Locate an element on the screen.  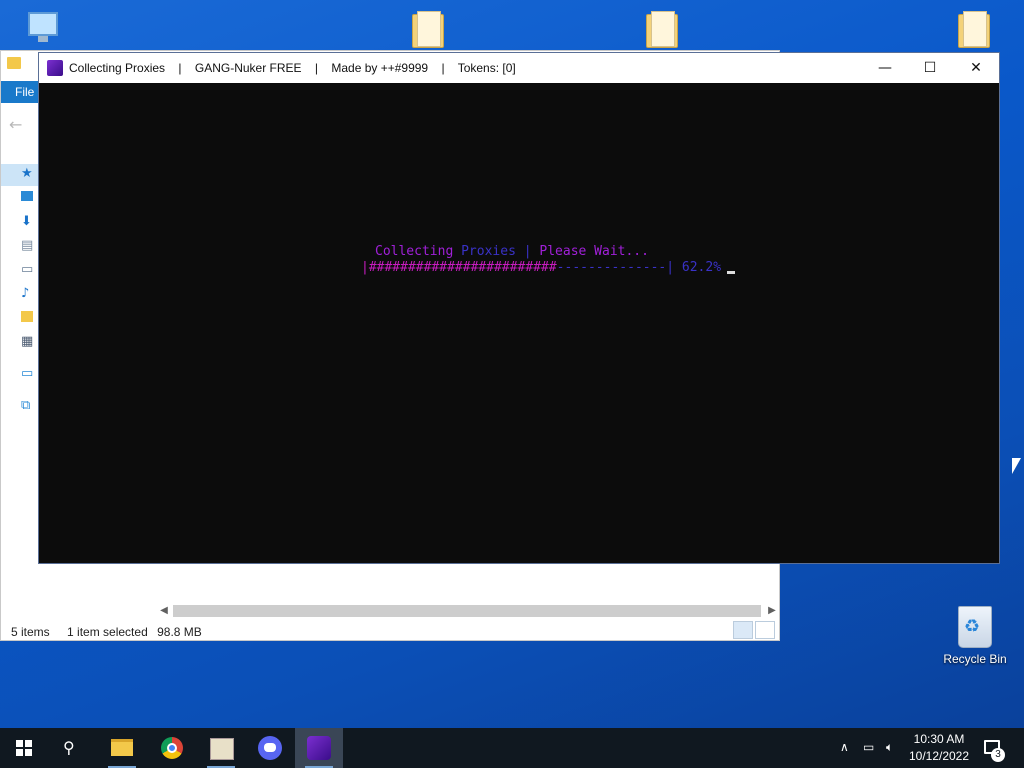
title-segment-0: Collecting Proxies is located at coordinates (117, 68).